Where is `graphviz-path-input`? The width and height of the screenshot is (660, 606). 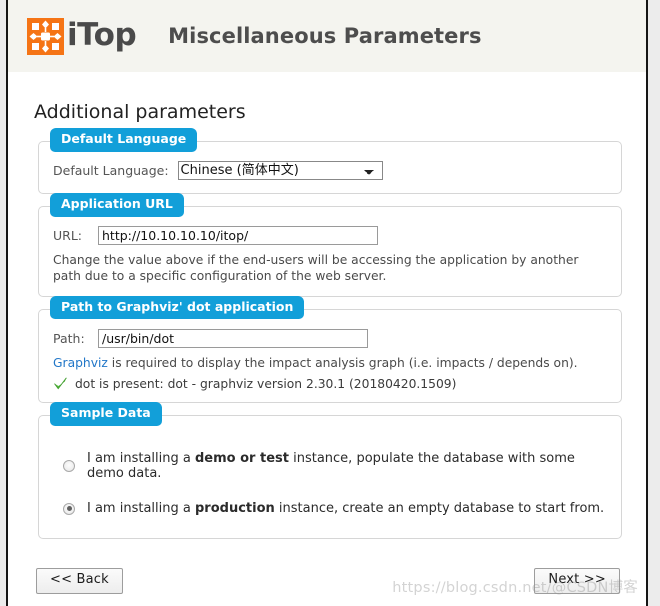 graphviz-path-input is located at coordinates (233, 338).